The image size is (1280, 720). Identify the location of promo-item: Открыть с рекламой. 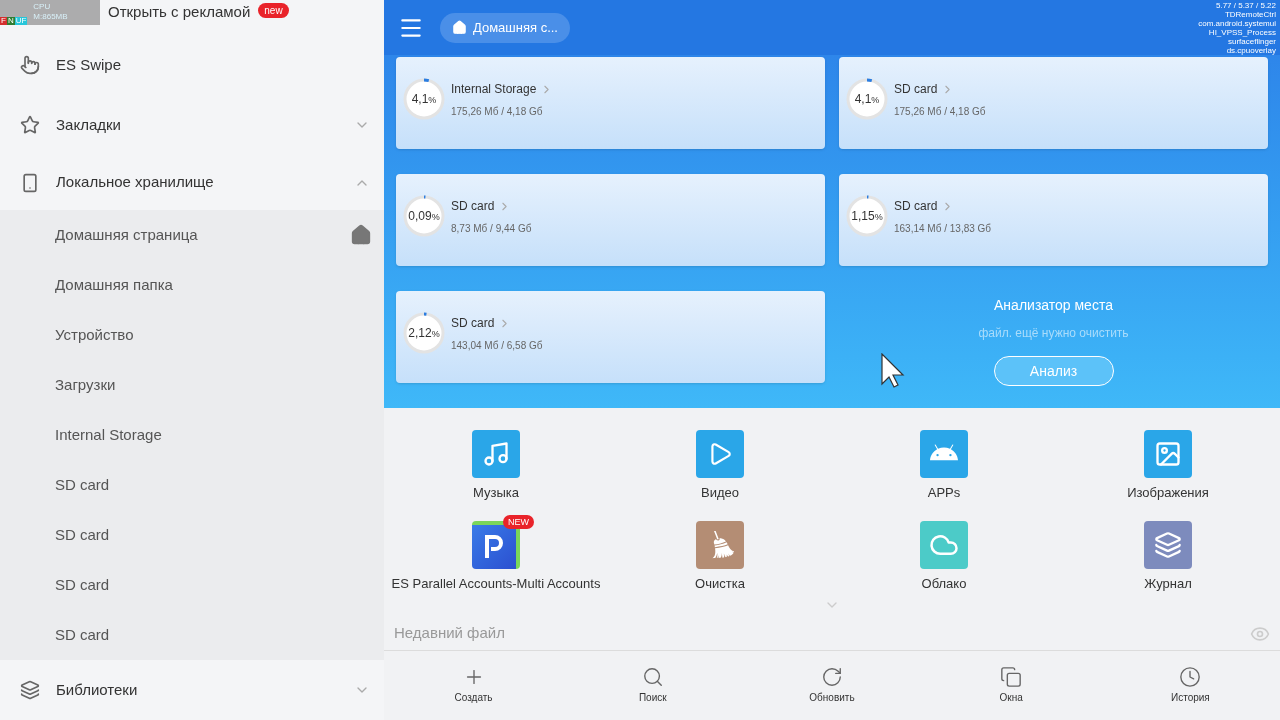
(179, 12).